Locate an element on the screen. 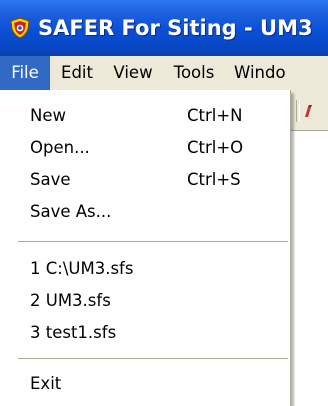  menu-item-label: Save is located at coordinates (50, 179).